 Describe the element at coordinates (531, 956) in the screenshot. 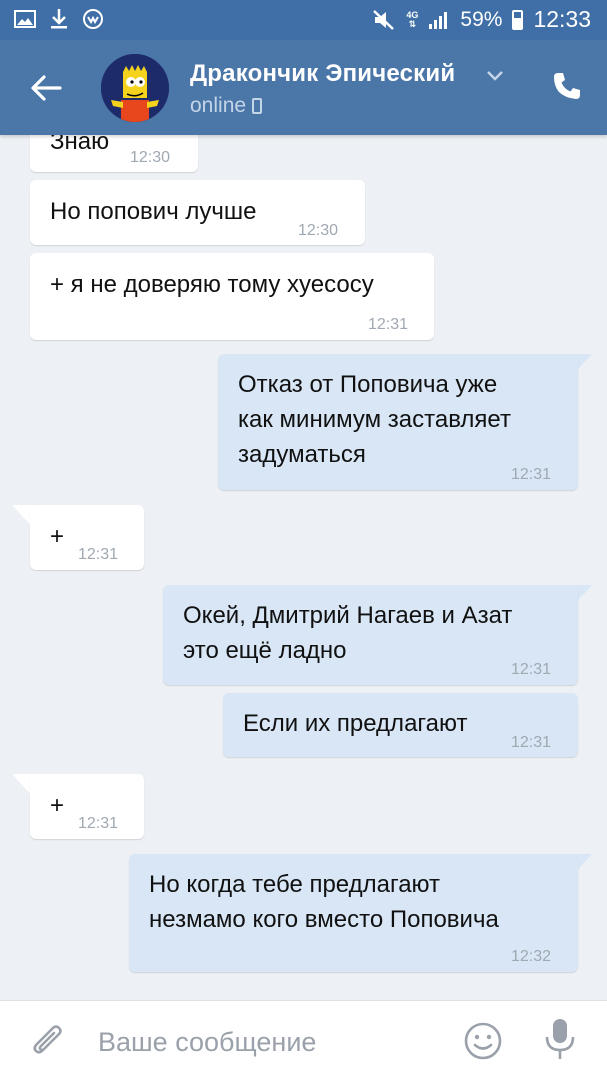

I see `message-time: 12:32` at that location.